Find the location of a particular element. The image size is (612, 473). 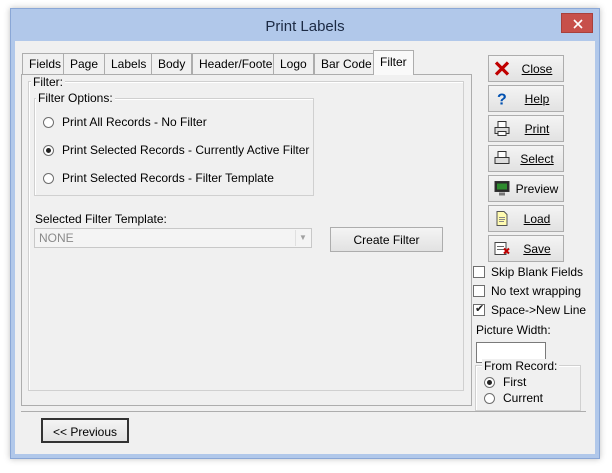

tab-filter: Filter is located at coordinates (393, 62).